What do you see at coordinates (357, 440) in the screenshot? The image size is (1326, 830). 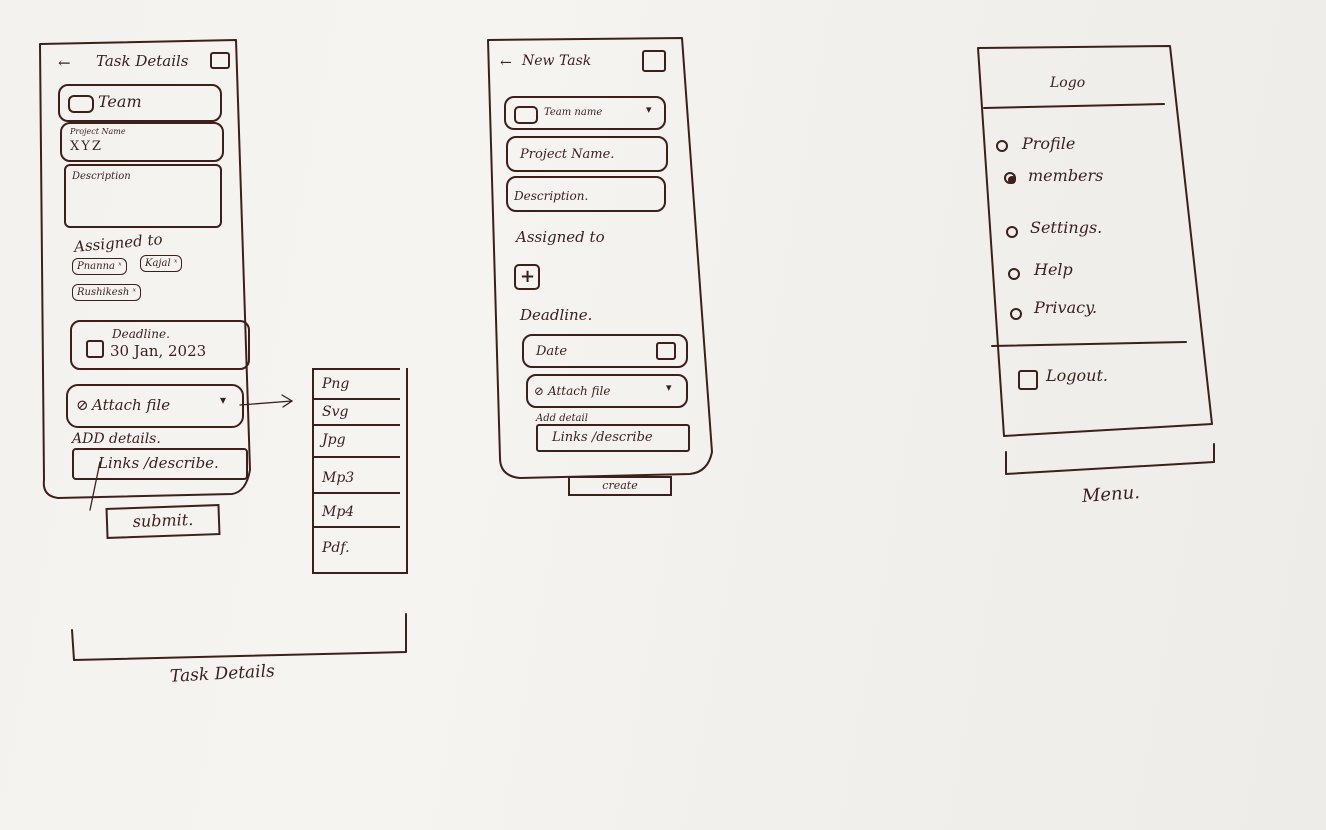 I see `file-type-option: Jpg` at bounding box center [357, 440].